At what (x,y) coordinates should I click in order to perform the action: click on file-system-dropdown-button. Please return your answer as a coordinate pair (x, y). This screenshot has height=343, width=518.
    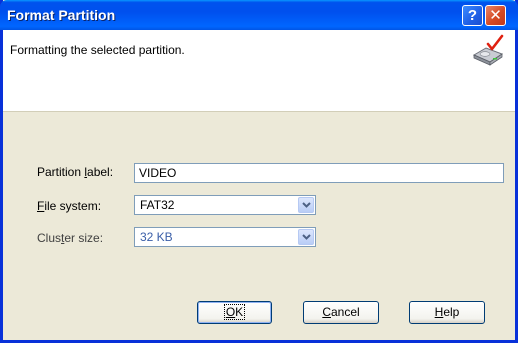
    Looking at the image, I should click on (306, 205).